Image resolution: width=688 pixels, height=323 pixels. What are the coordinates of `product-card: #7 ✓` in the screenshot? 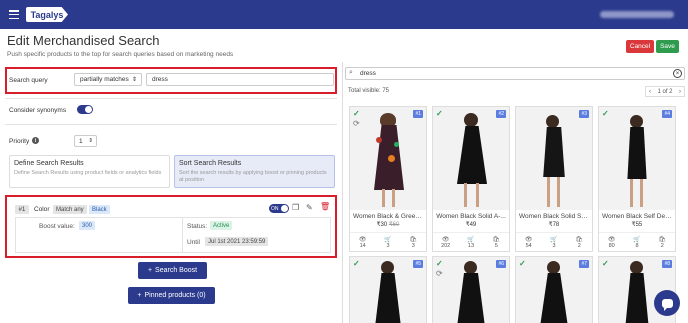 It's located at (554, 289).